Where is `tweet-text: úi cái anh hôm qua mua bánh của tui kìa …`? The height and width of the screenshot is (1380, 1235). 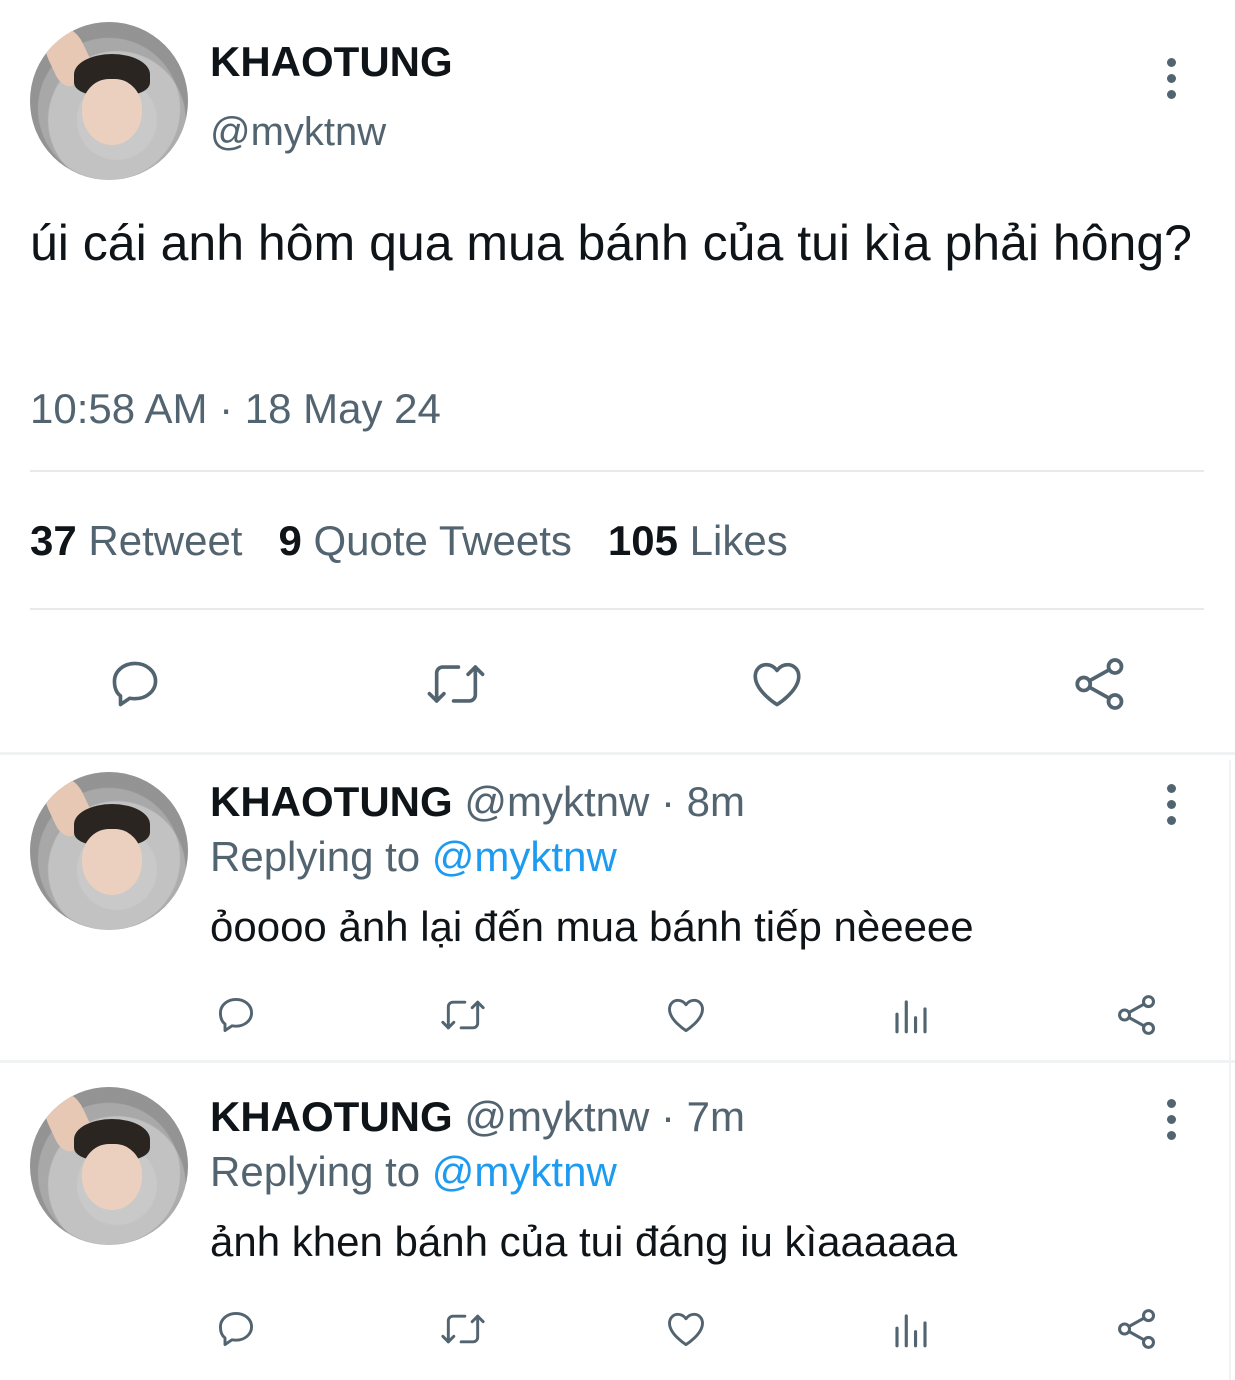 tweet-text: úi cái anh hôm qua mua bánh của tui kìa … is located at coordinates (611, 243).